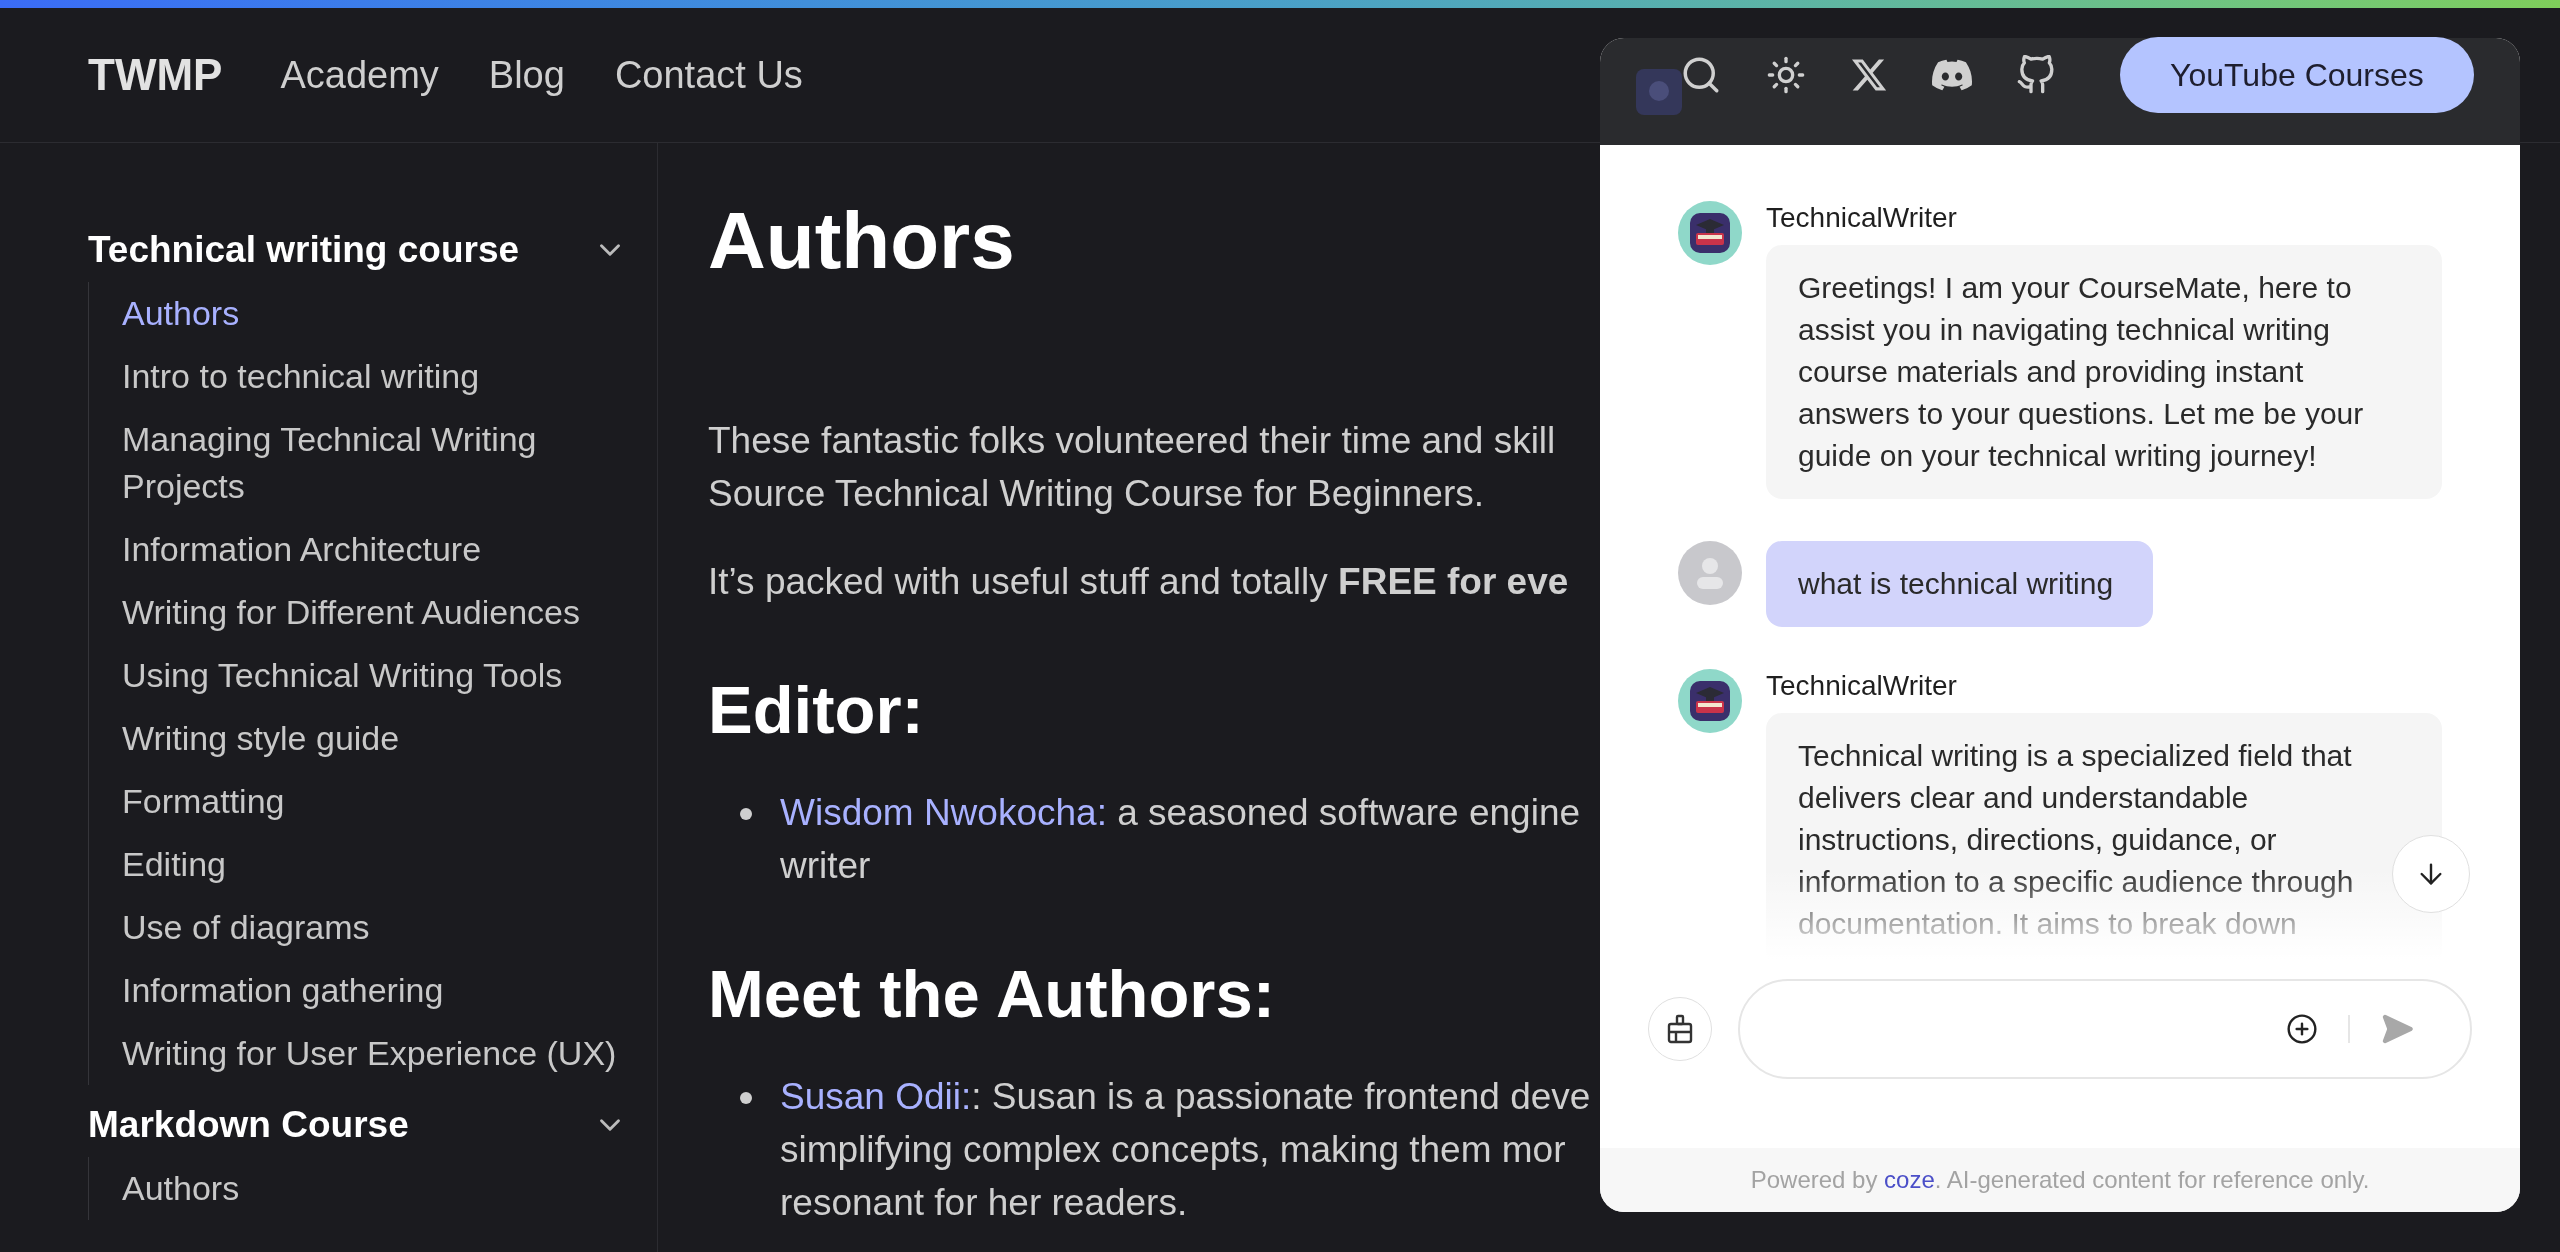  Describe the element at coordinates (1132, 467) in the screenshot. I see `intro-paragraph: These fantastic folks volunteered their time and skill Source Technical Writing Course for Beginners.` at that location.